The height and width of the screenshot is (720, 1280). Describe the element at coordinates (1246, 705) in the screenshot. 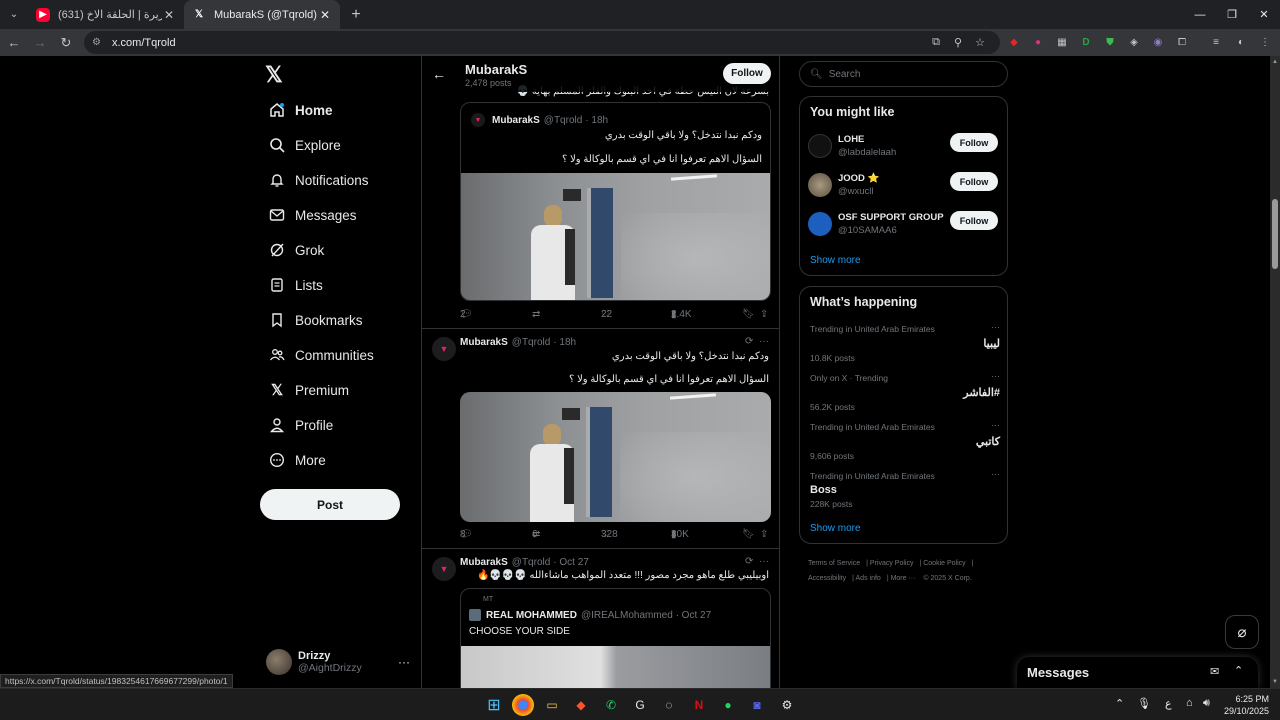

I see `system-clock: 6:25 PM 29/10/2025` at that location.